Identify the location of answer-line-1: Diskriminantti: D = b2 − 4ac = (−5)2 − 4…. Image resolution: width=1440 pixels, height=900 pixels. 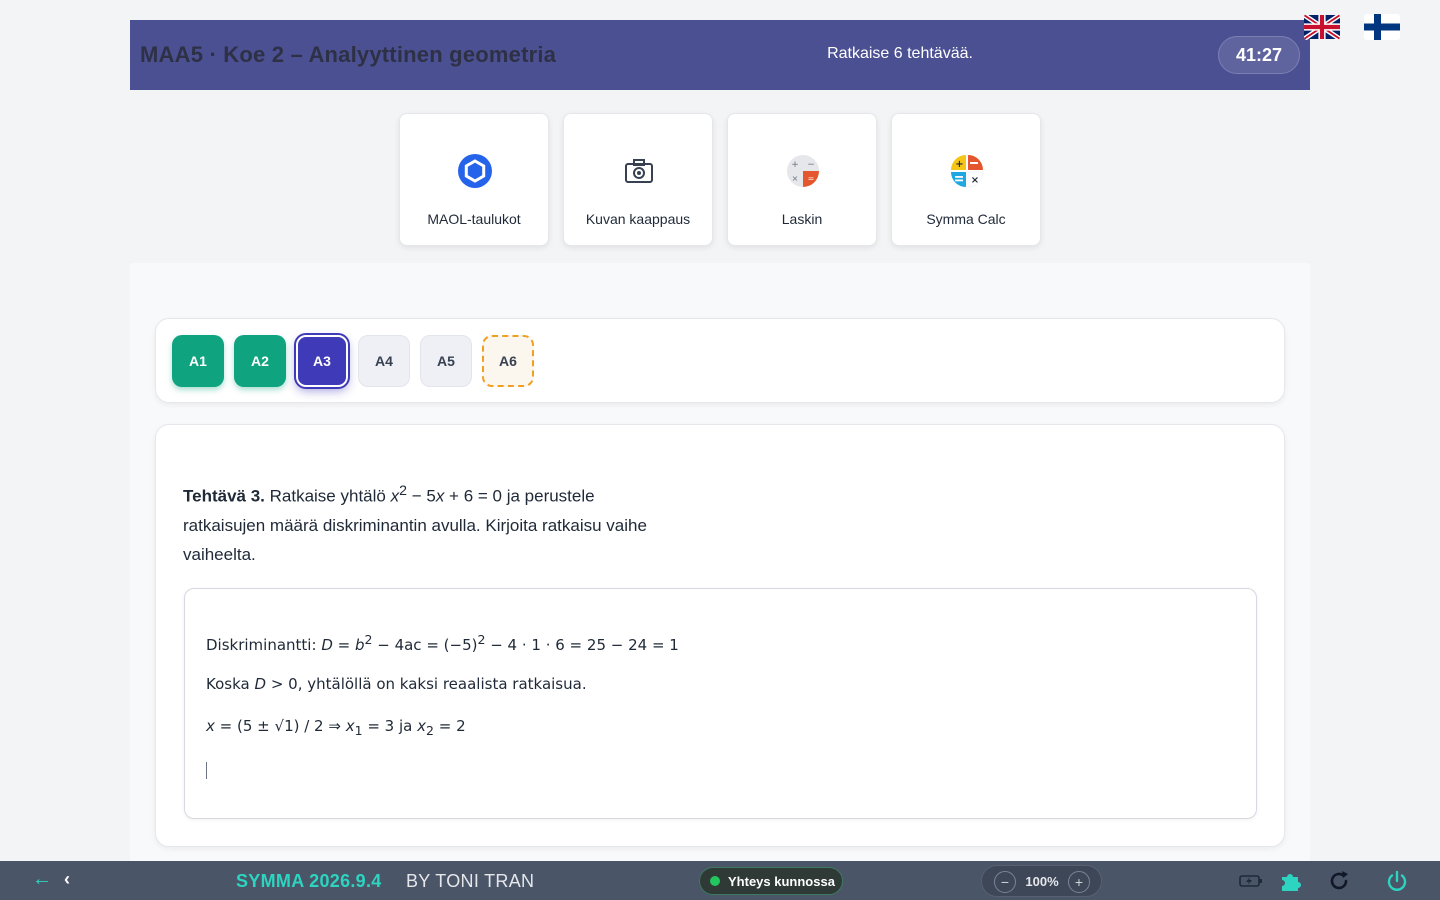
(442, 643).